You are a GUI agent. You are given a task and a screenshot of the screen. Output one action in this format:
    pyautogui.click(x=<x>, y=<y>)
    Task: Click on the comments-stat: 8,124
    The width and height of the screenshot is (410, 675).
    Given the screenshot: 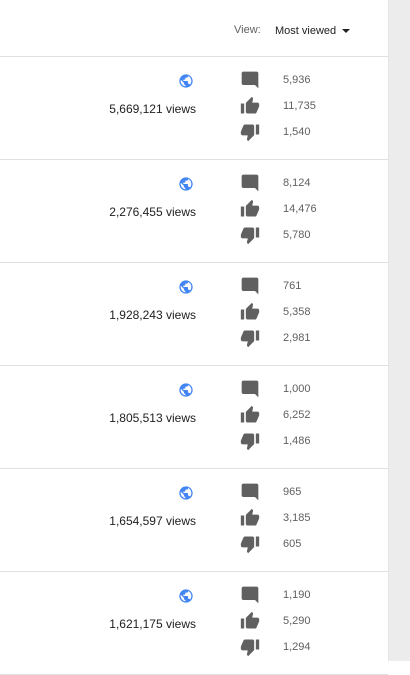 What is the action you would take?
    pyautogui.click(x=300, y=183)
    